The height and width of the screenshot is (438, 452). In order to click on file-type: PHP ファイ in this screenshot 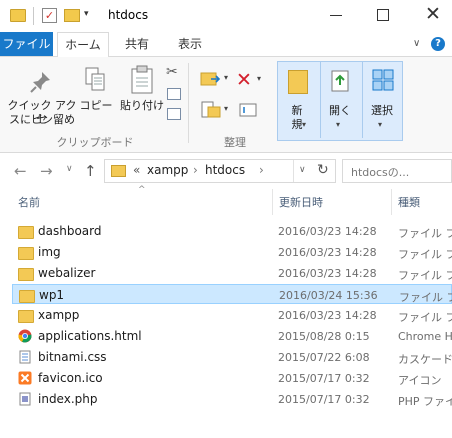, I will do `click(425, 401)`.